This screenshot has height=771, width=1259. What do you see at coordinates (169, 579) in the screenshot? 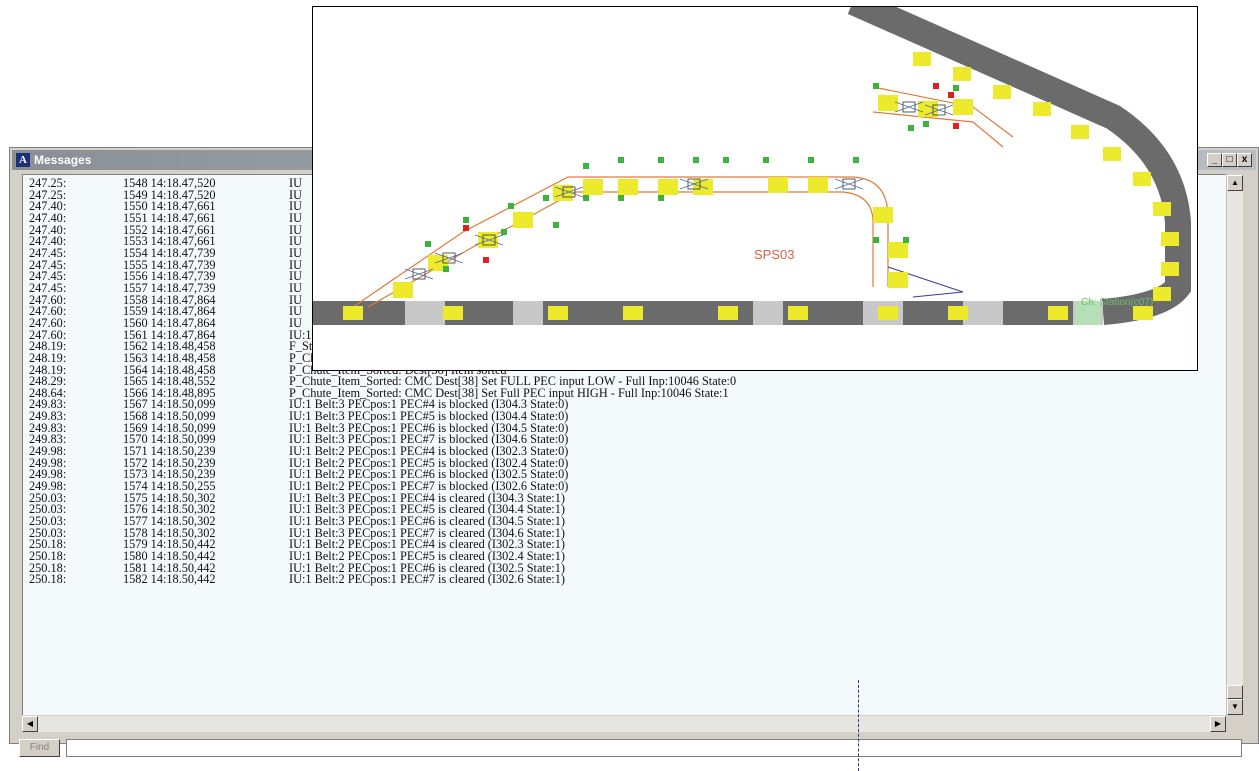
I see `log-id: 1582 14:18.50,442` at bounding box center [169, 579].